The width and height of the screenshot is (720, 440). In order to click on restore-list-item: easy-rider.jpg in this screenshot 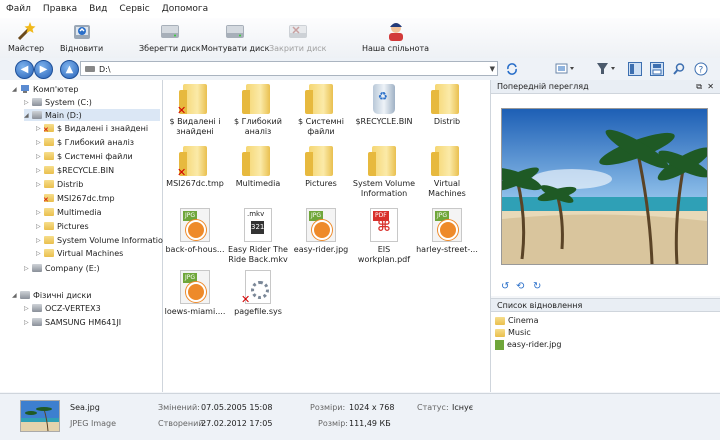, I will do `click(528, 344)`.